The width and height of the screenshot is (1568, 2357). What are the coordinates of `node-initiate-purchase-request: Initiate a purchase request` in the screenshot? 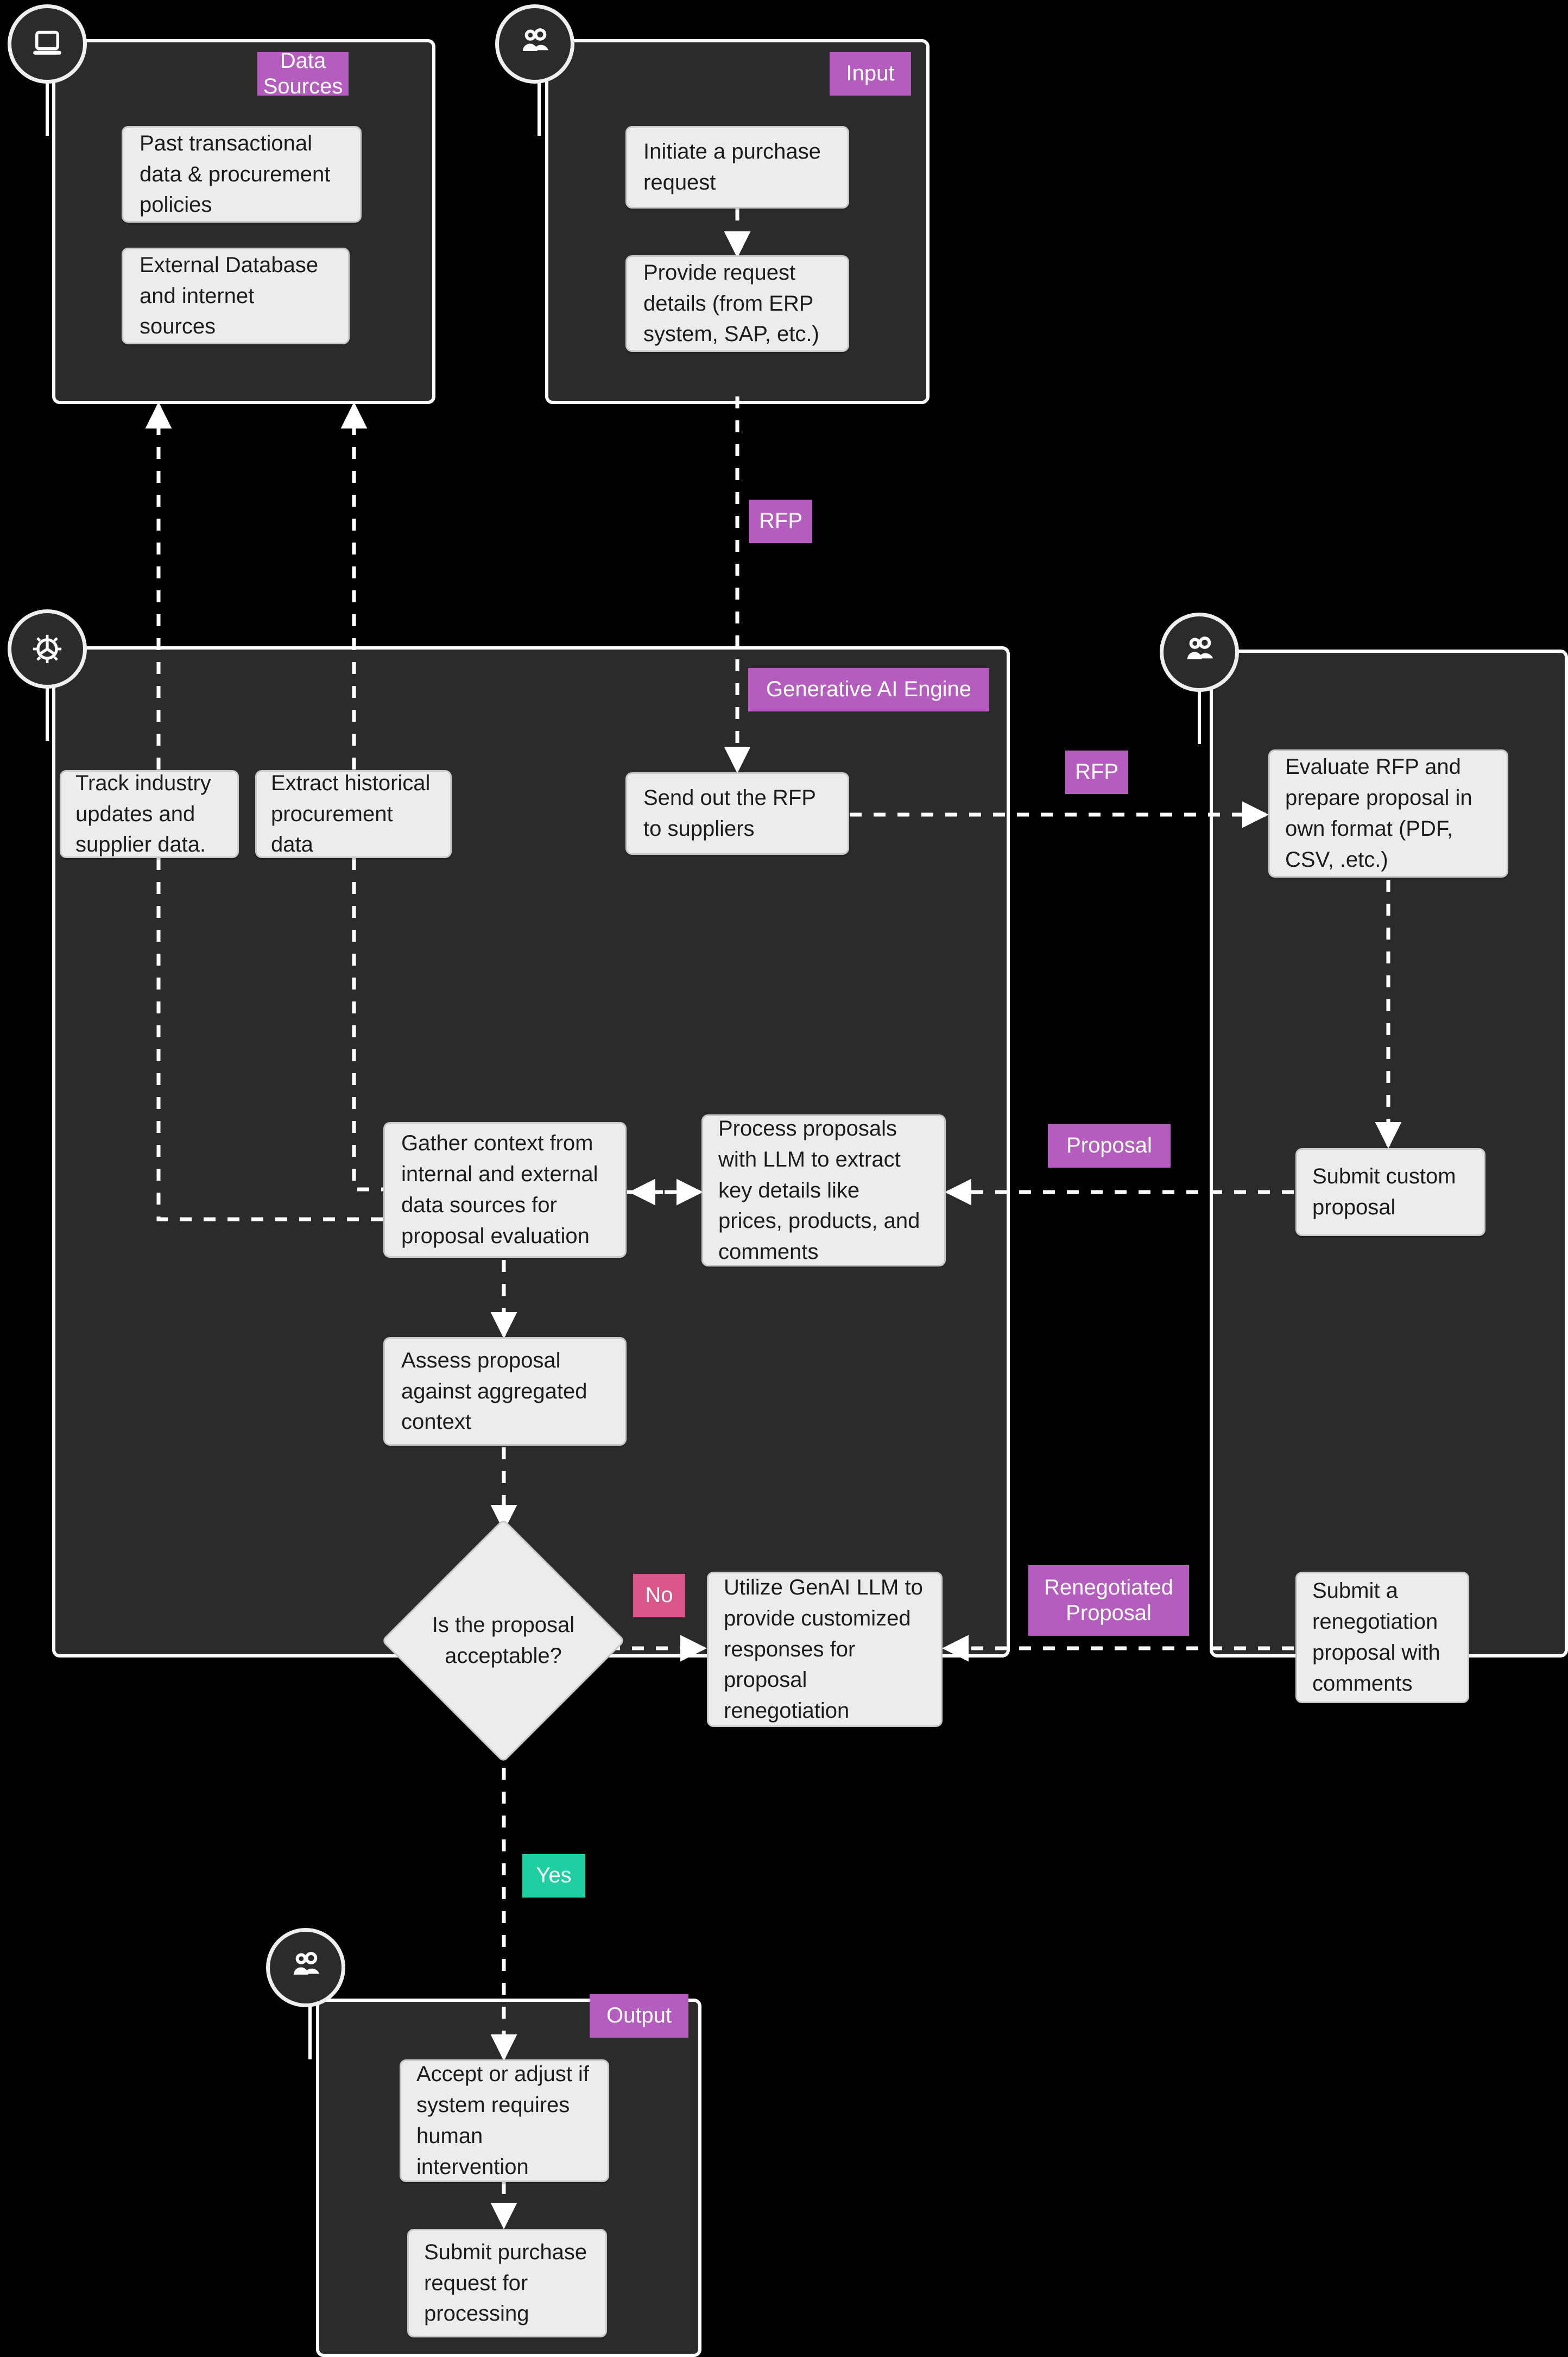 It's located at (737, 167).